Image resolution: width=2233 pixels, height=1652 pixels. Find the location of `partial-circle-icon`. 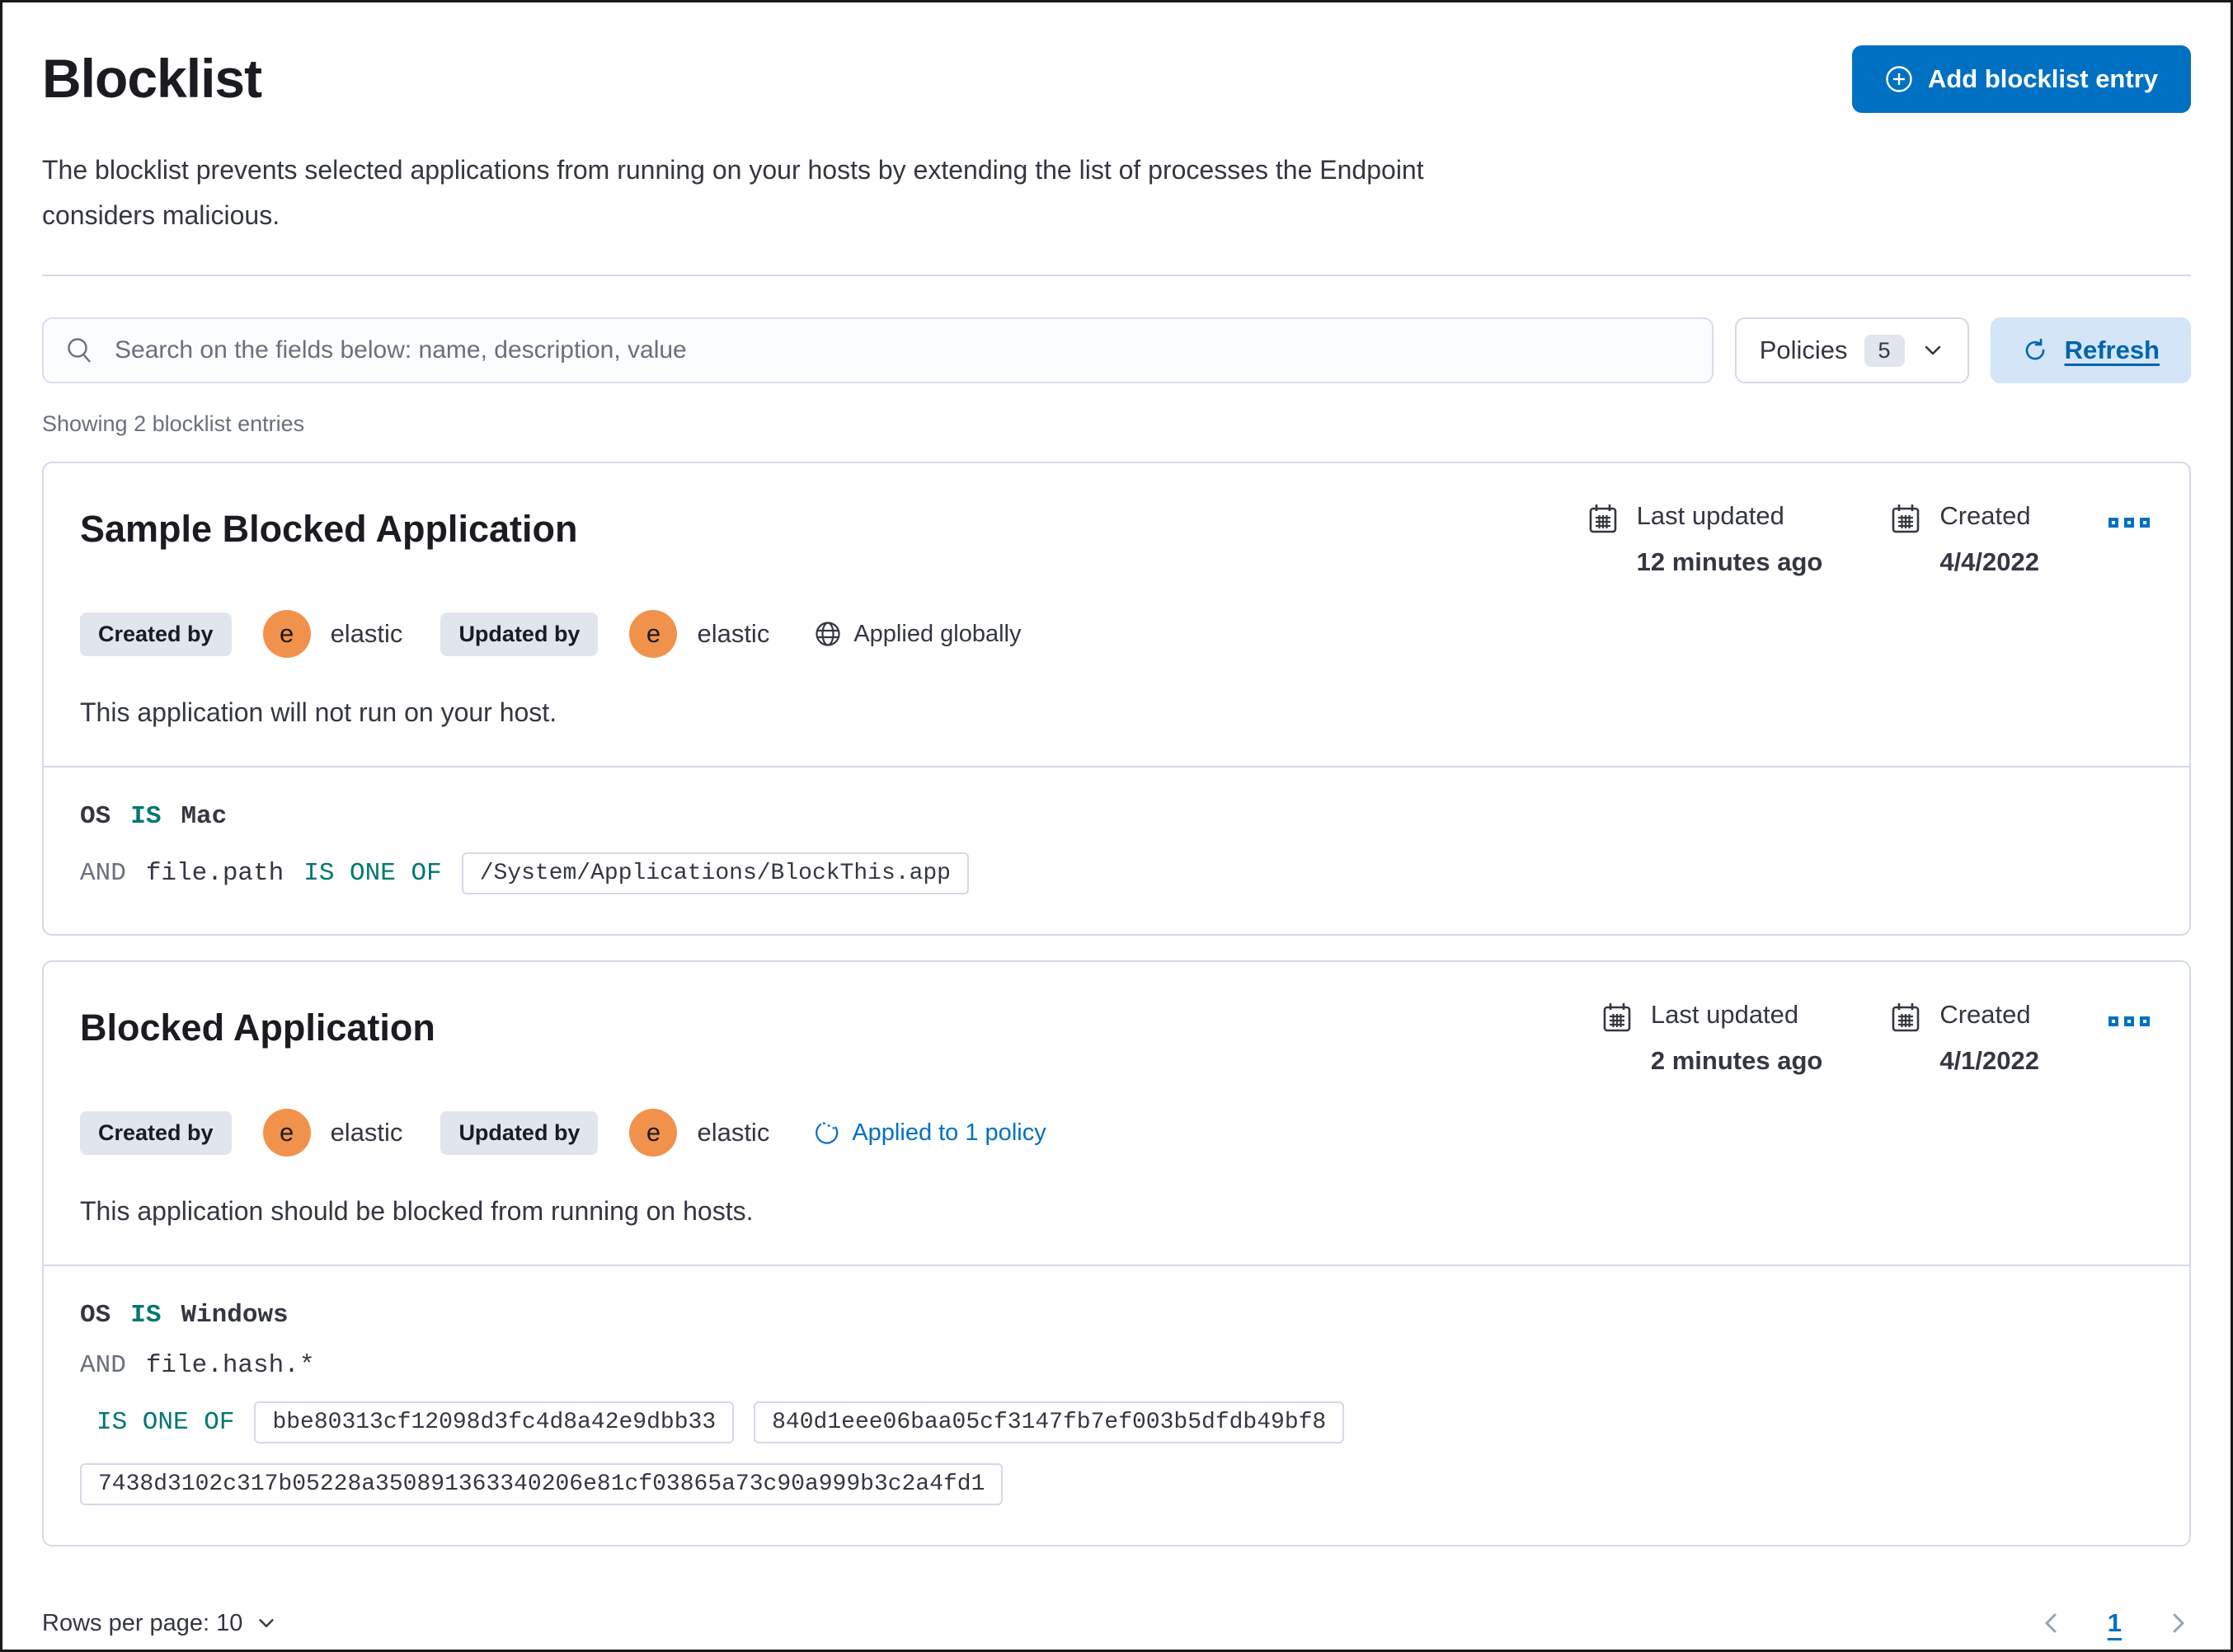

partial-circle-icon is located at coordinates (827, 1132).